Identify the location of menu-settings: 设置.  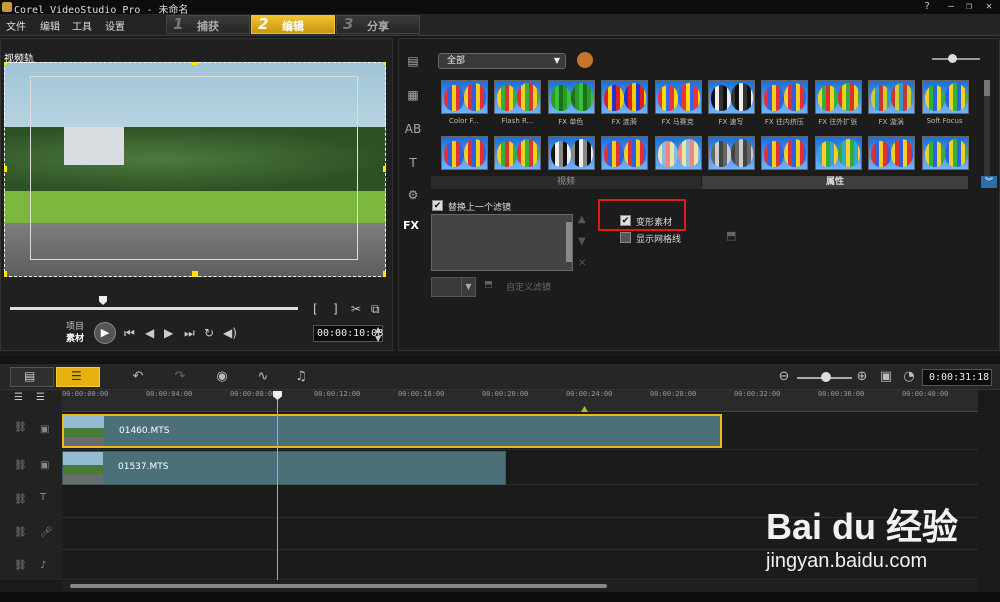
(115, 25).